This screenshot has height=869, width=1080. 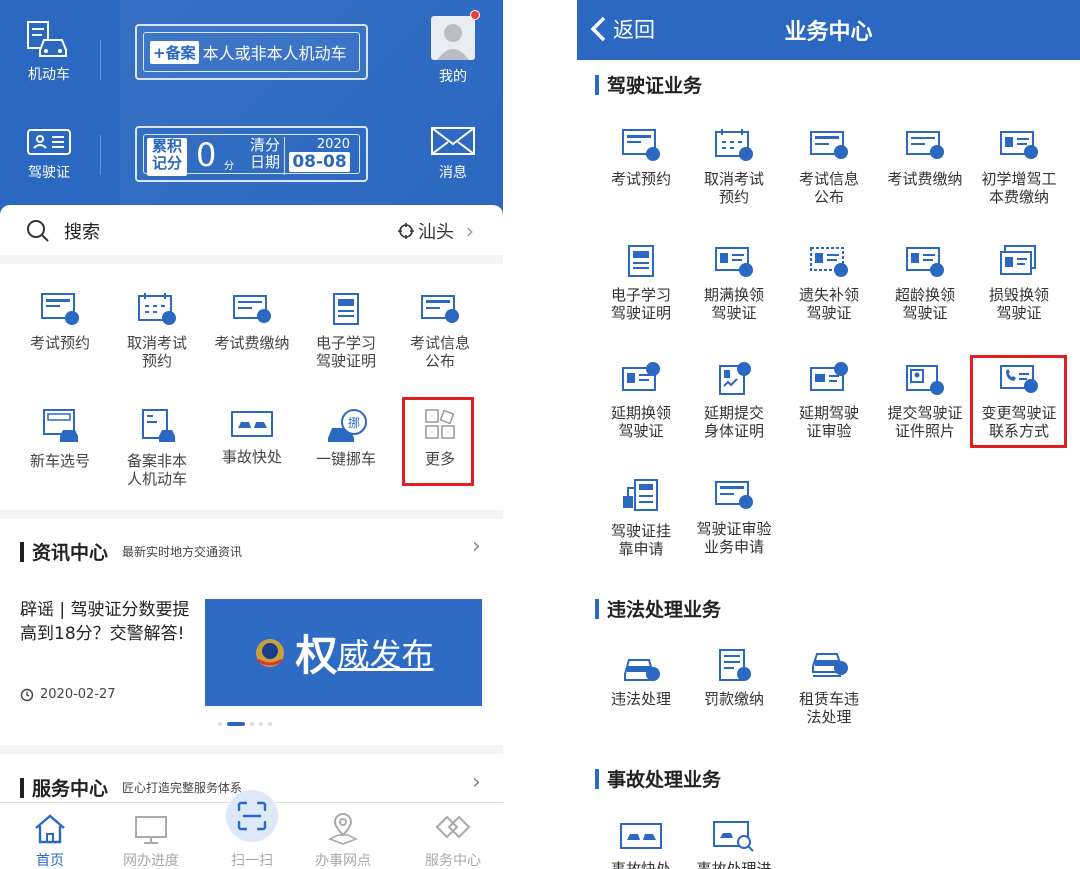 I want to click on grid-e-learning: 电子学习 驾驶证明, so click(x=346, y=331).